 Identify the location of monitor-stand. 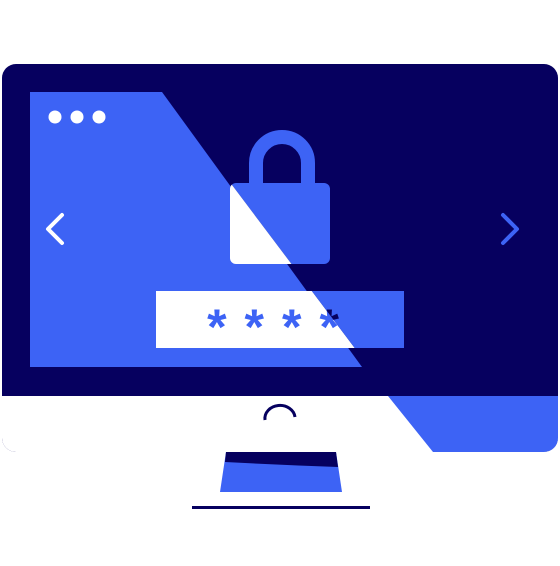
(281, 480).